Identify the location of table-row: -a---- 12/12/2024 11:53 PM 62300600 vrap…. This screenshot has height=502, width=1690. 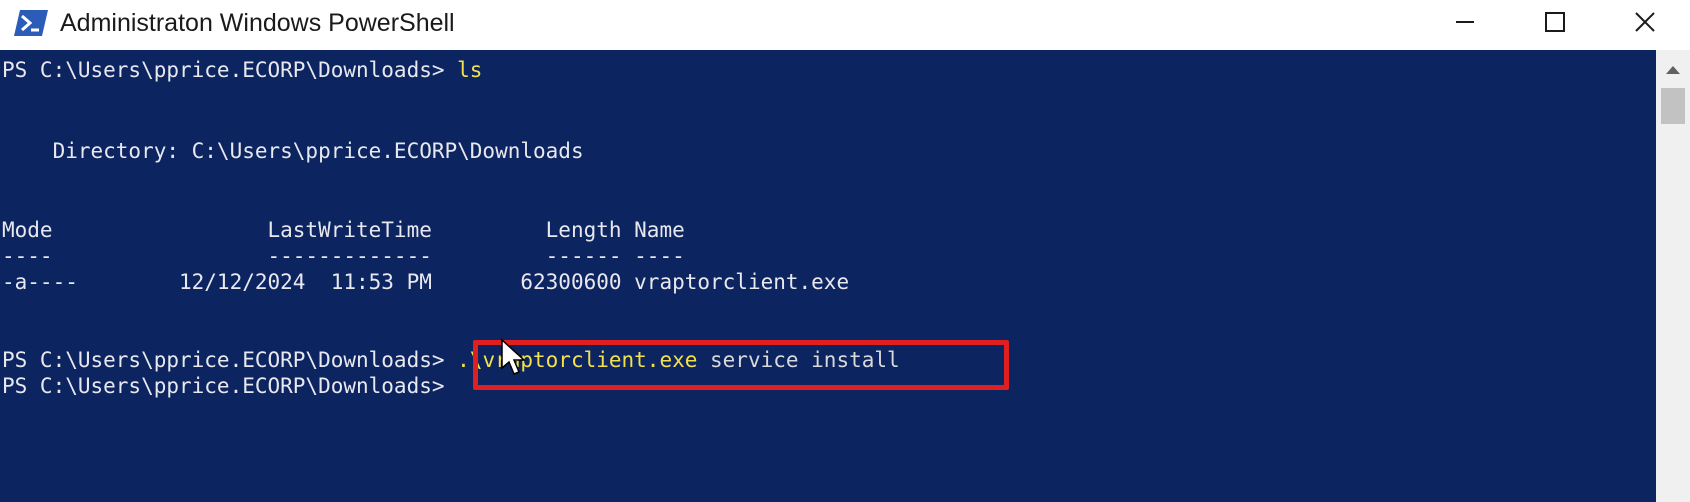
(426, 282).